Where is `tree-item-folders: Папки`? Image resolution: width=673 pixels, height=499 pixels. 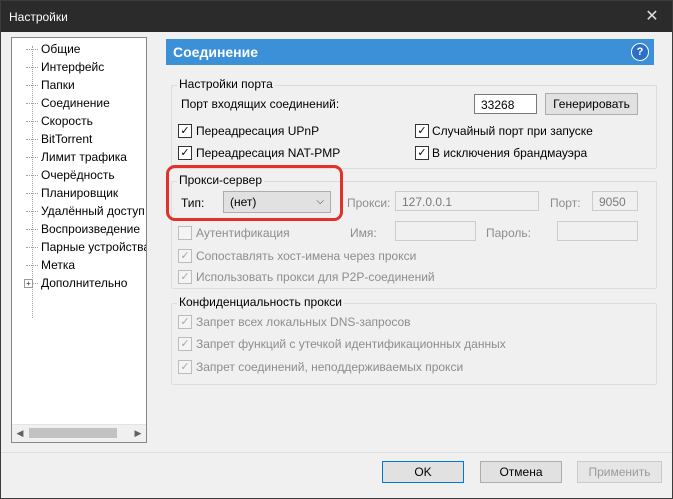 tree-item-folders: Папки is located at coordinates (50, 85).